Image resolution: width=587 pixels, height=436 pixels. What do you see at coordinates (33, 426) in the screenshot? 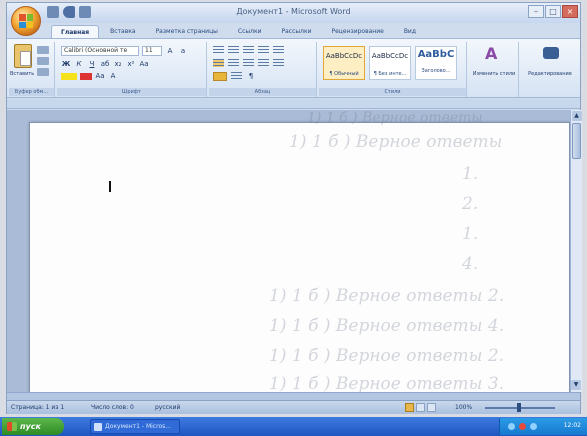
I see `start-button: пуск` at bounding box center [33, 426].